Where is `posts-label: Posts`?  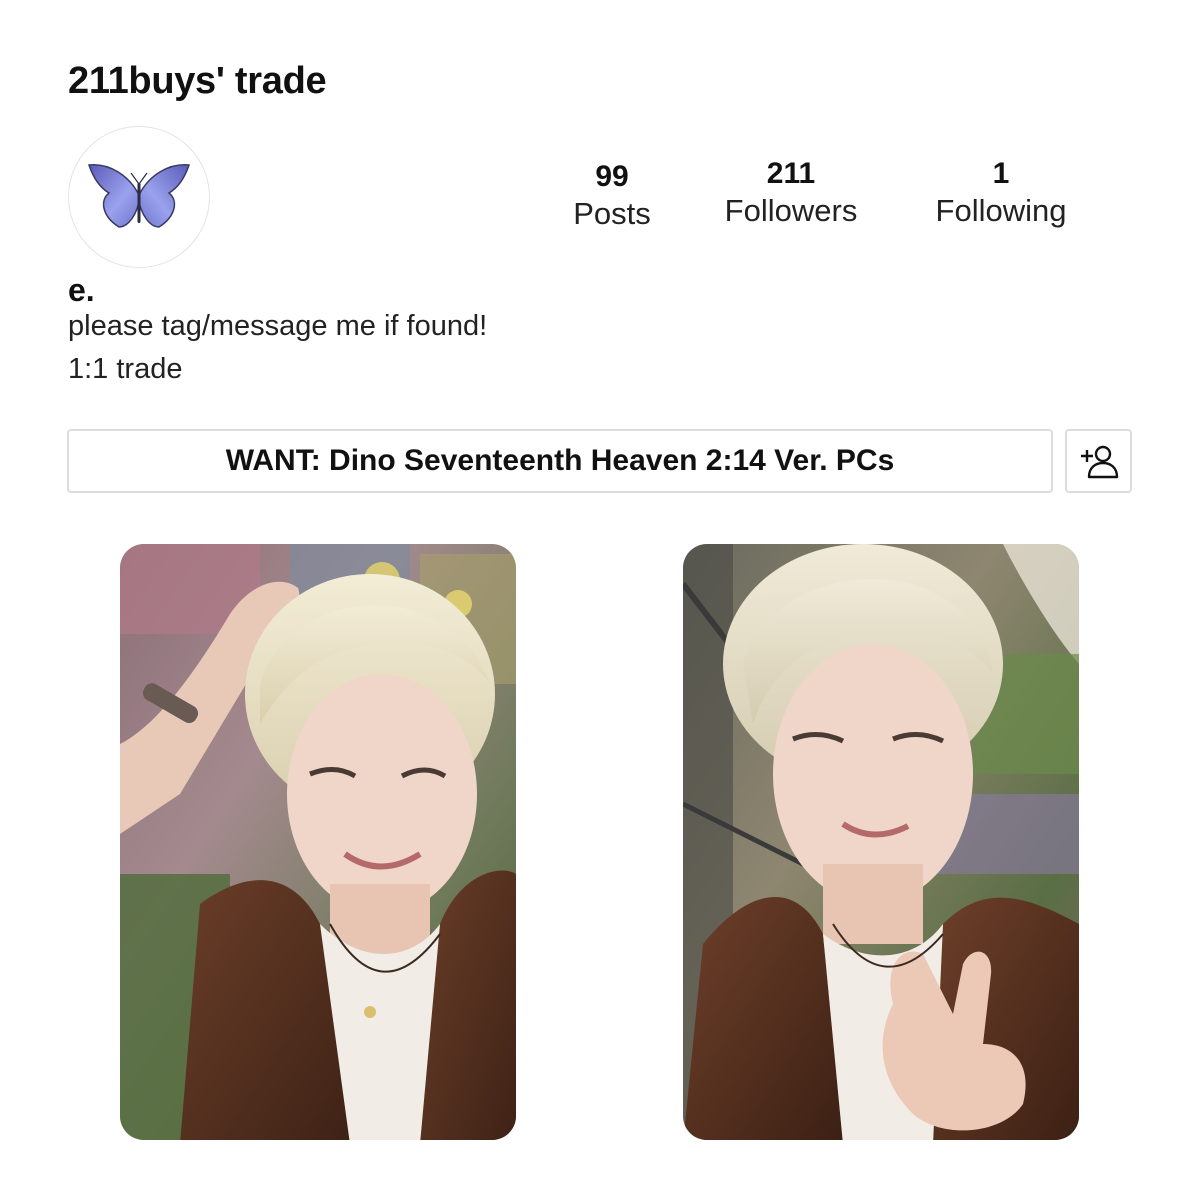
posts-label: Posts is located at coordinates (612, 213).